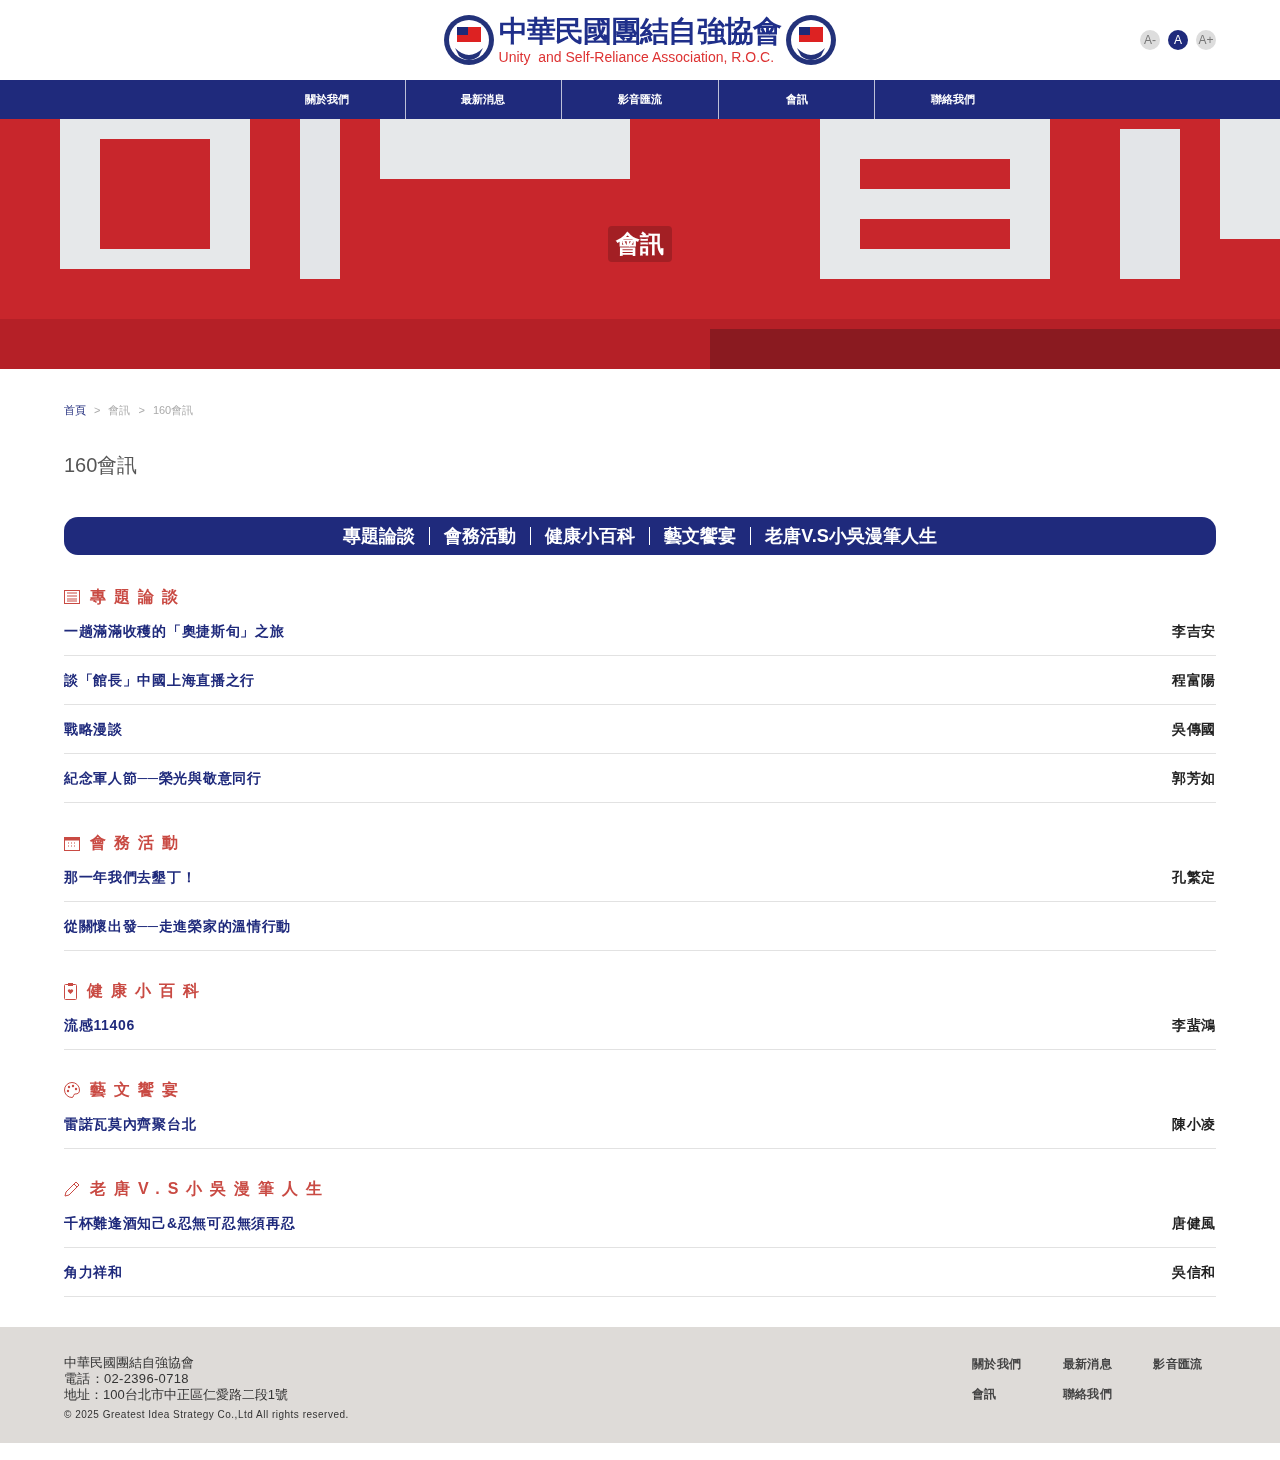 Image resolution: width=1280 pixels, height=1460 pixels. I want to click on footer-link: 聯絡我們, so click(1094, 1394).